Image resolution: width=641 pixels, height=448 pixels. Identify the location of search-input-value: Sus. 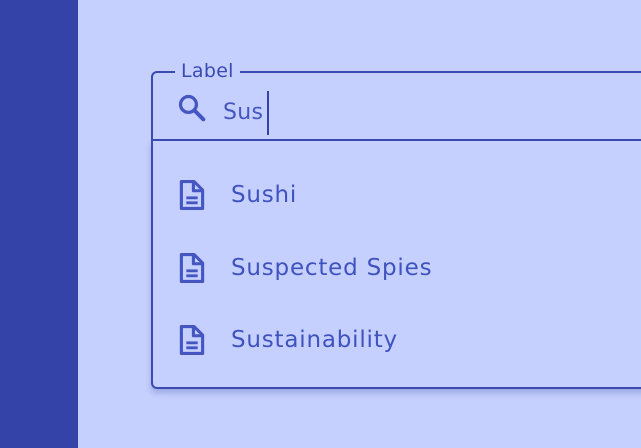
(243, 112).